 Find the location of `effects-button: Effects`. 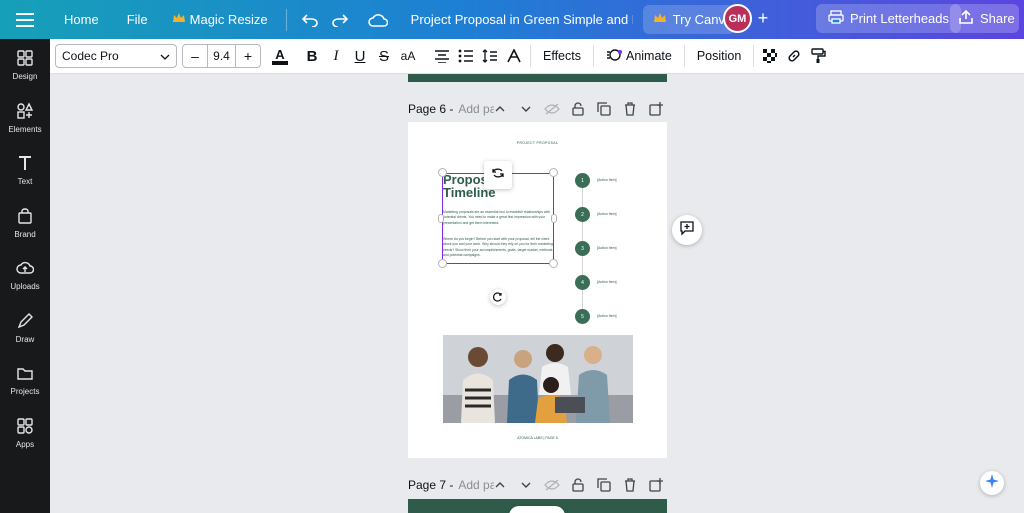

effects-button: Effects is located at coordinates (562, 56).